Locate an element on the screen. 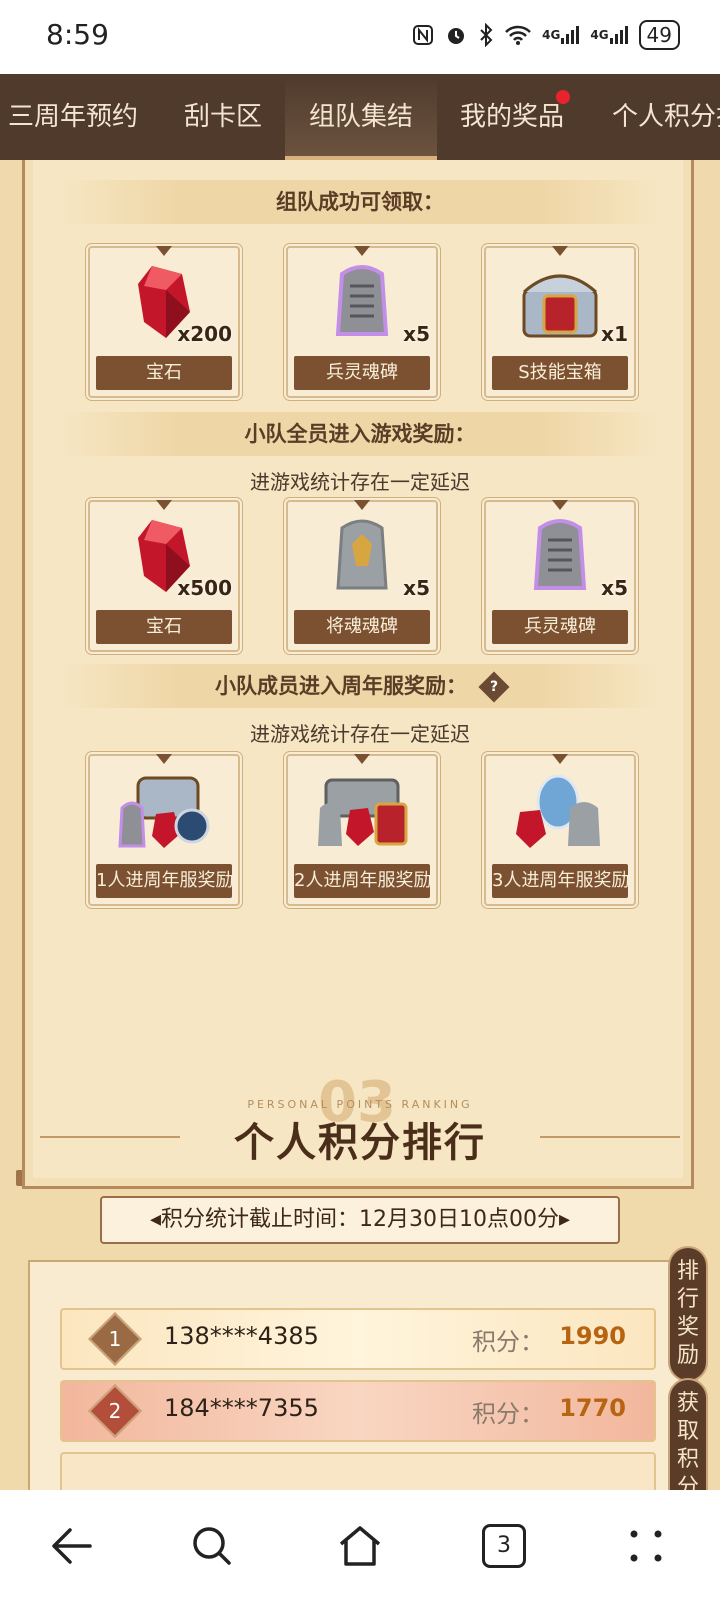 The image size is (720, 1602). status-icons: 4G 4G 49 is located at coordinates (546, 35).